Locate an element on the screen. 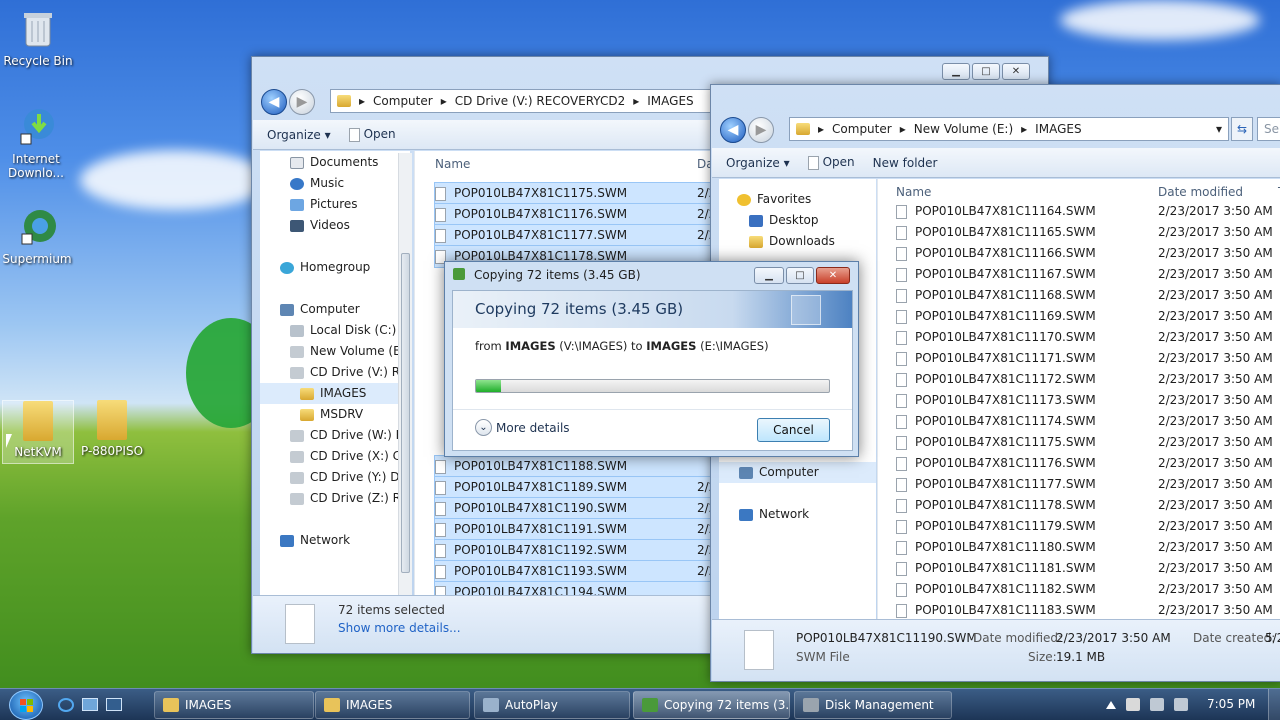 This screenshot has width=1280, height=720. nav-desktop: Desktop is located at coordinates (812, 220).